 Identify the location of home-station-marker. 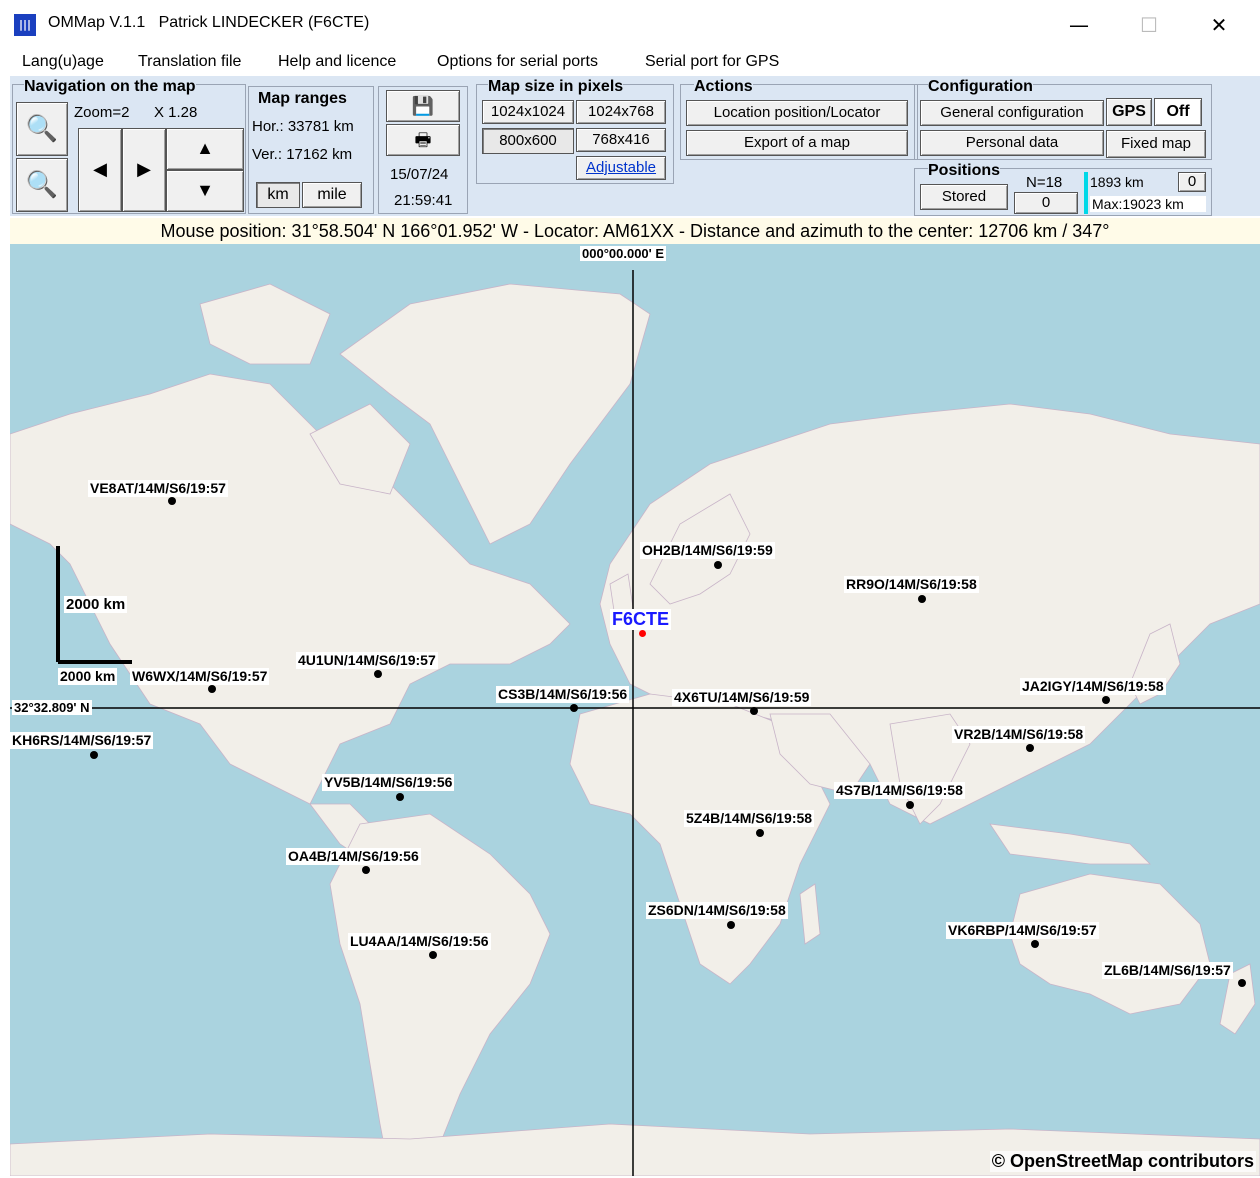
(642, 633).